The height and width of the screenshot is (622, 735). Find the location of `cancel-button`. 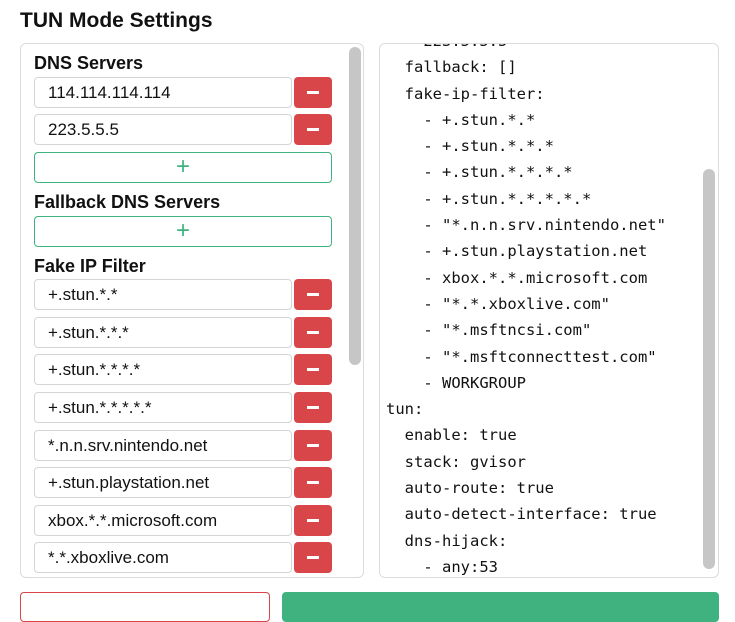

cancel-button is located at coordinates (145, 607).